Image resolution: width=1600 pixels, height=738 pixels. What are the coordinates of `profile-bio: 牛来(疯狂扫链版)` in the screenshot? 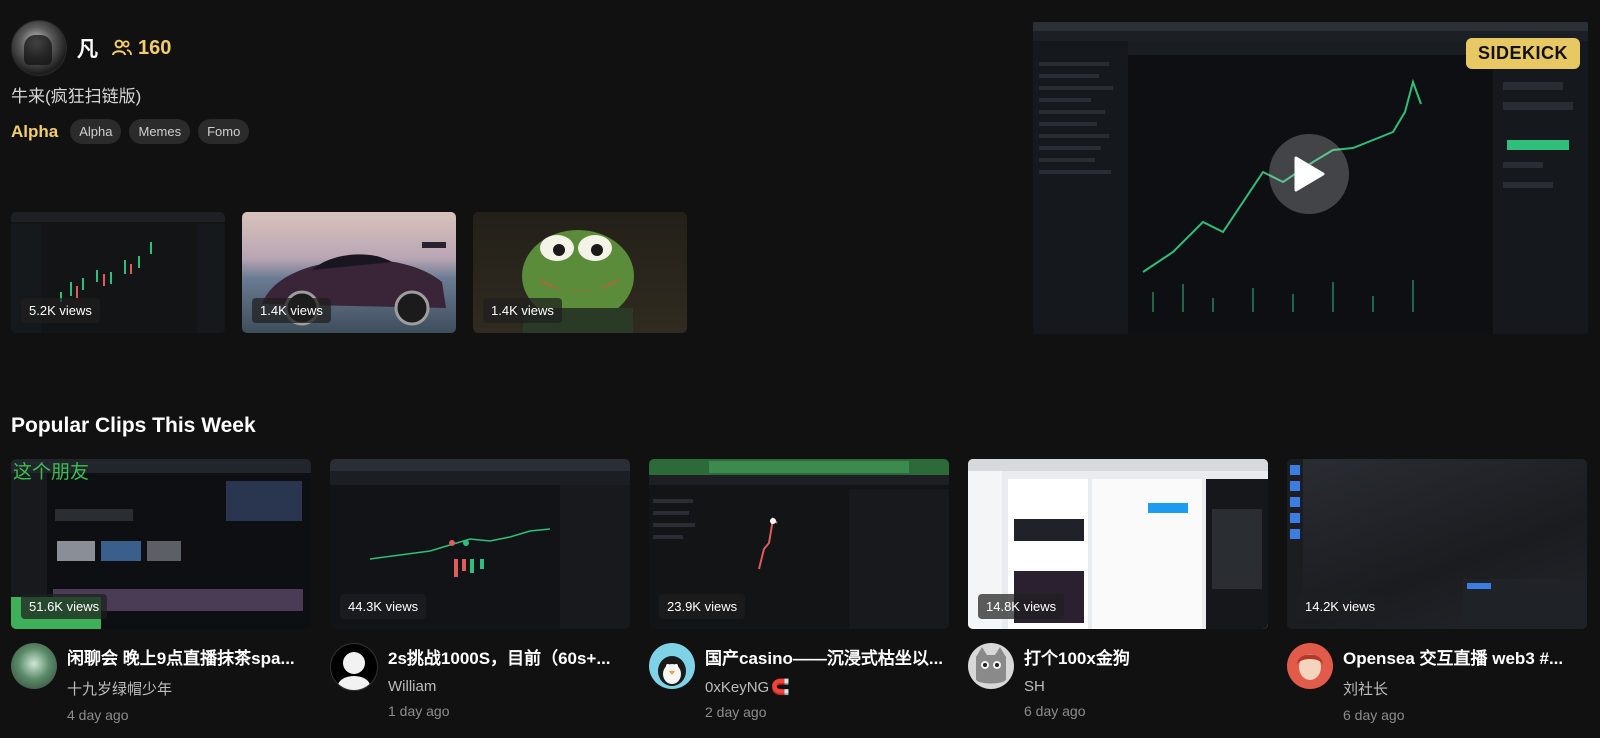 It's located at (76, 96).